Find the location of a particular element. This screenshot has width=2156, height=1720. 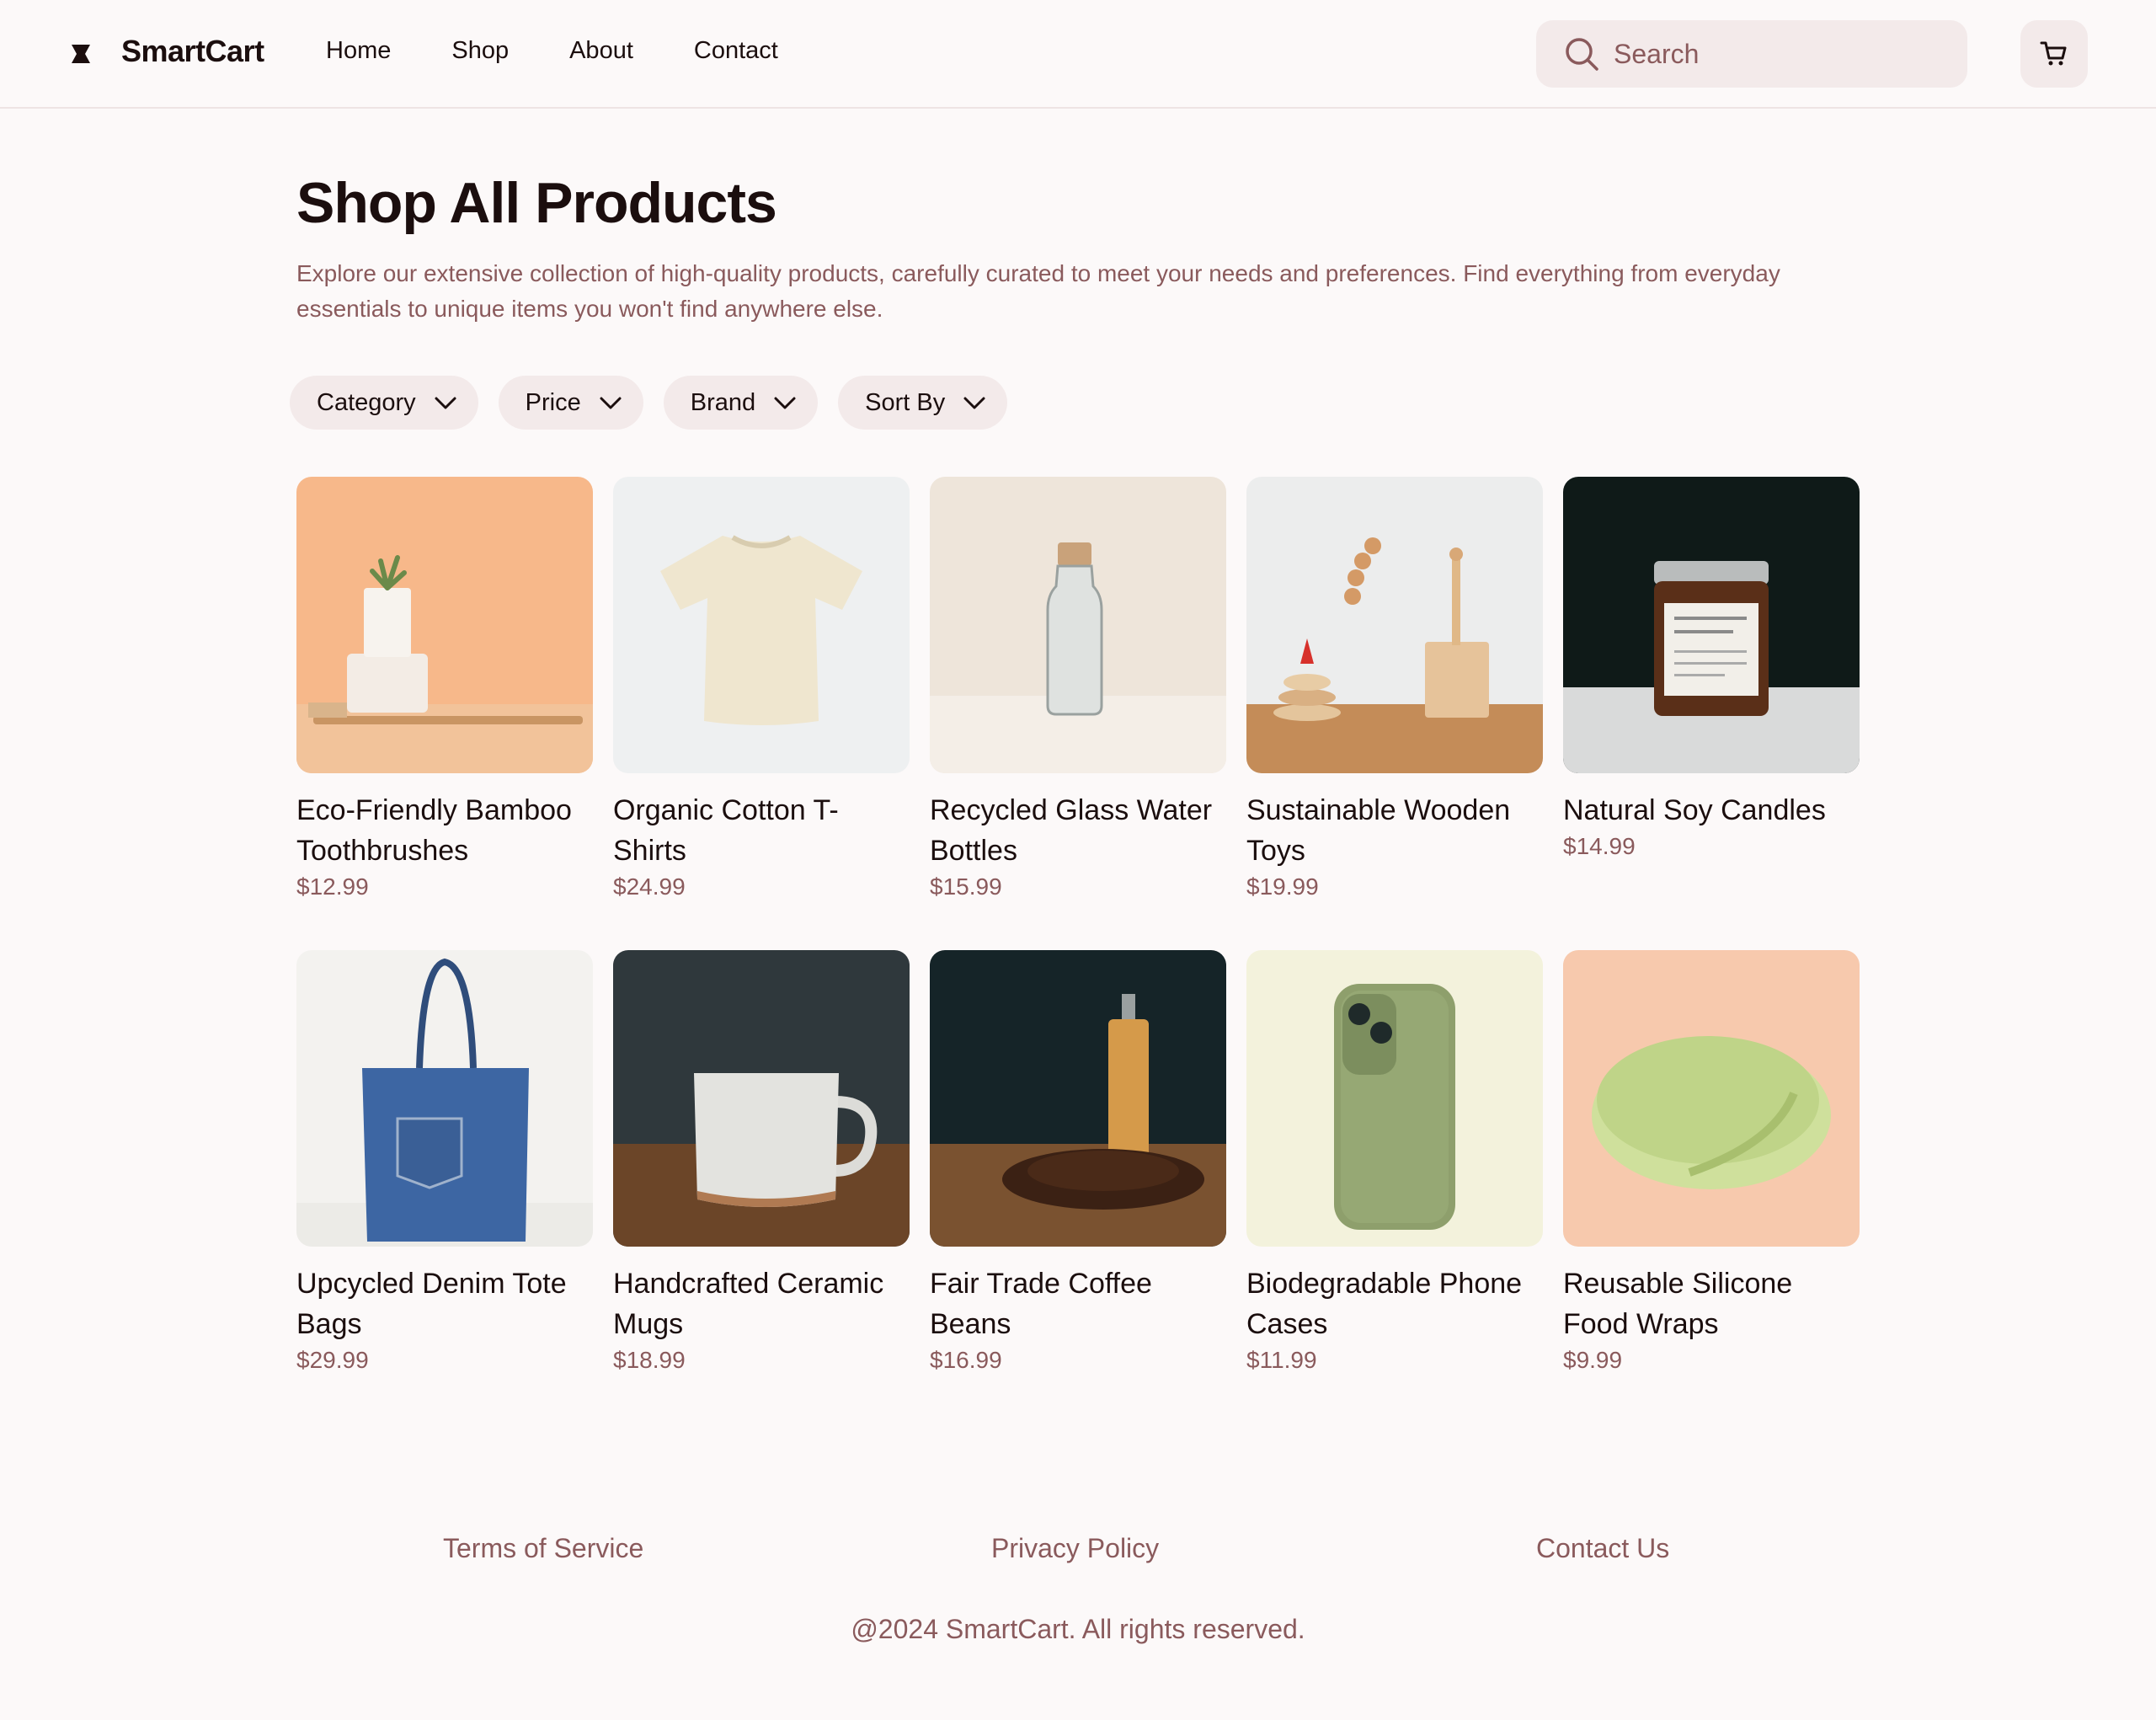

product-name: Upcycled Denim Tote Bags is located at coordinates (444, 1303).